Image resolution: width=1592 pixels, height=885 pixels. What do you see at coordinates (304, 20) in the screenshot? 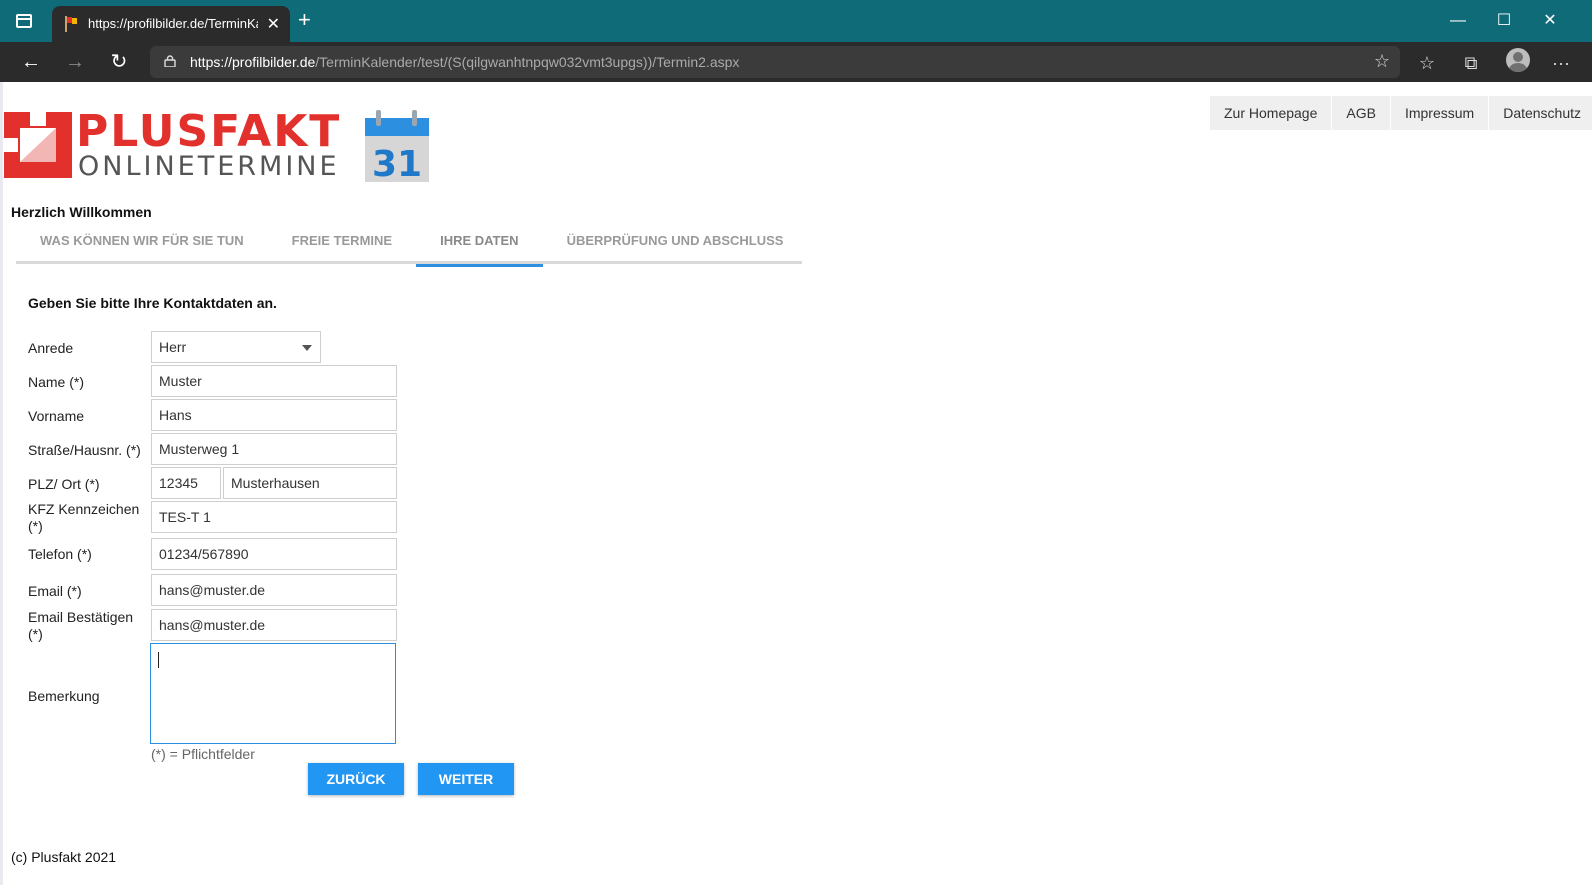
I see `new-tab-icon: +` at bounding box center [304, 20].